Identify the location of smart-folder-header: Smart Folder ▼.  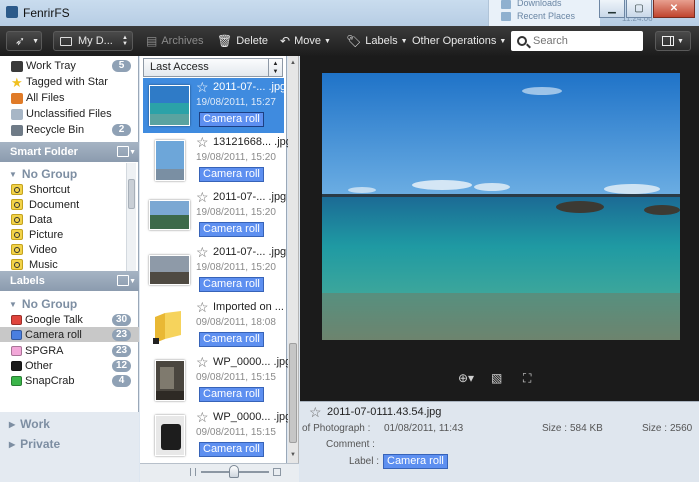
(69, 152).